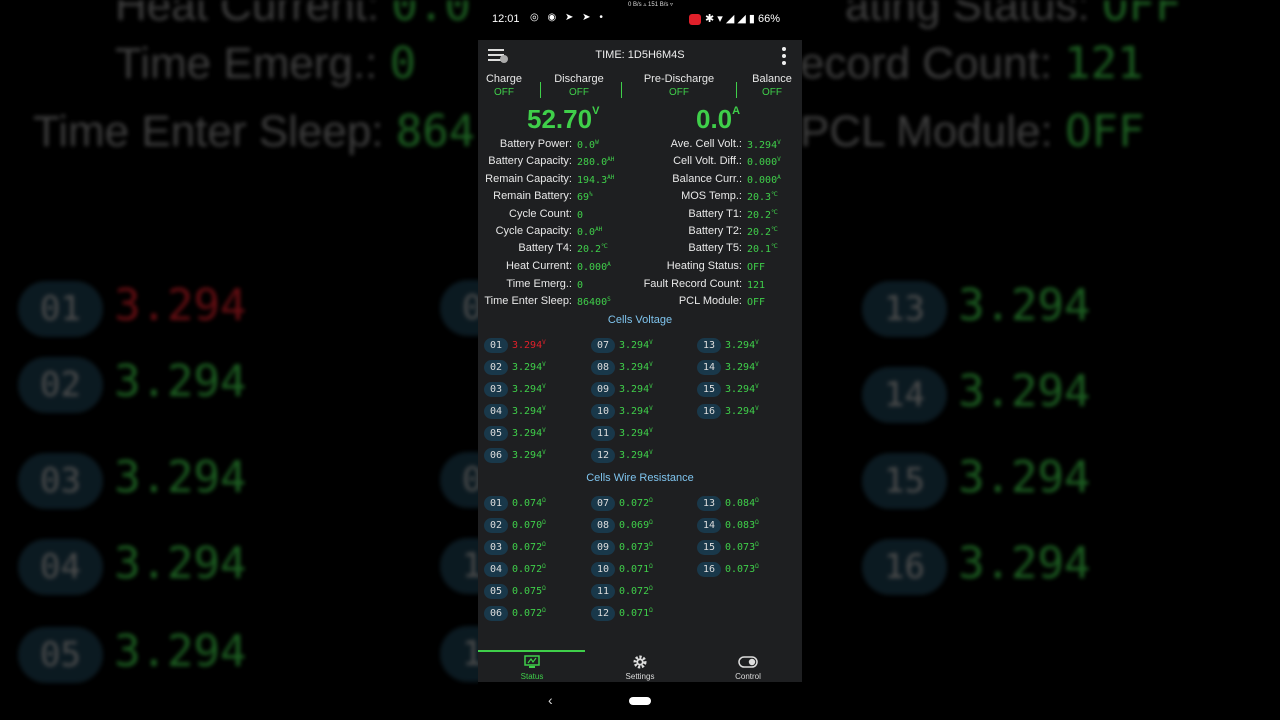  I want to click on bg-cell-04: 04 3.294, so click(132, 566).